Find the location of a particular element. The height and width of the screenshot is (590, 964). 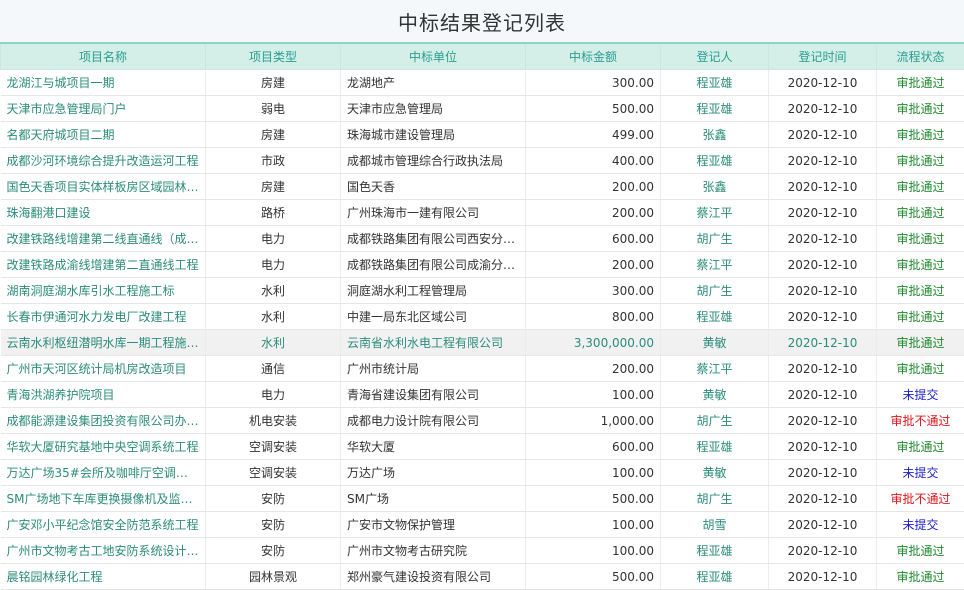

project-name-link: 青海洪湖养护院项目 is located at coordinates (103, 394).